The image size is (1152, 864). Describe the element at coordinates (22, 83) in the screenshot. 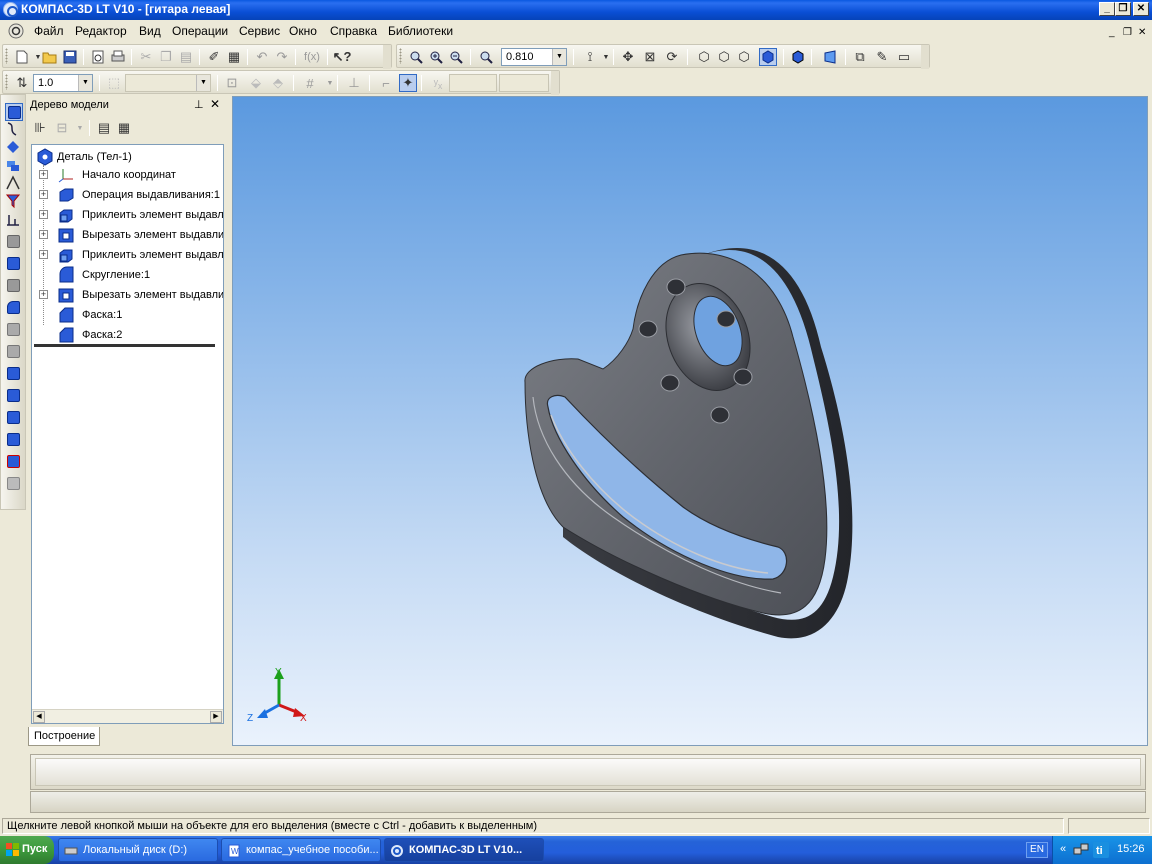

I see `step-icon: ⇅` at that location.